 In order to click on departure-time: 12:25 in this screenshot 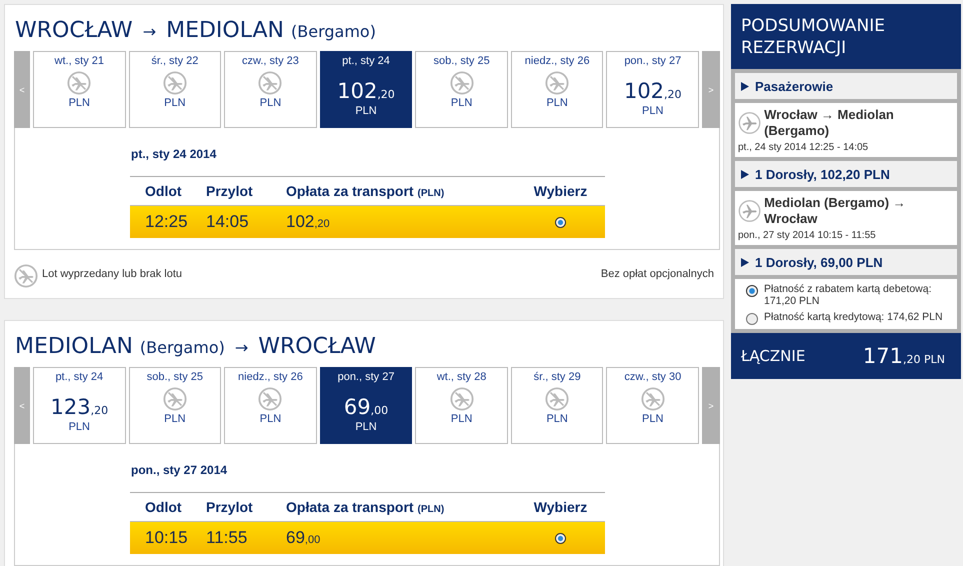, I will do `click(166, 221)`.